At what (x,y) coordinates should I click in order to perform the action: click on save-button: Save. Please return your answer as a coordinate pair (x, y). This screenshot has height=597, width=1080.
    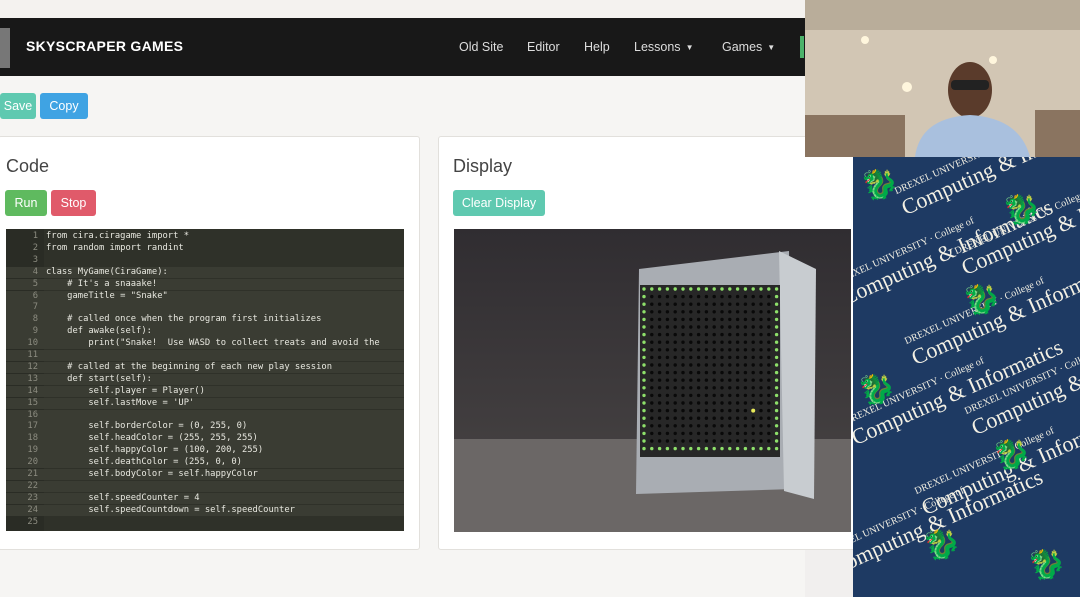
    Looking at the image, I should click on (18, 106).